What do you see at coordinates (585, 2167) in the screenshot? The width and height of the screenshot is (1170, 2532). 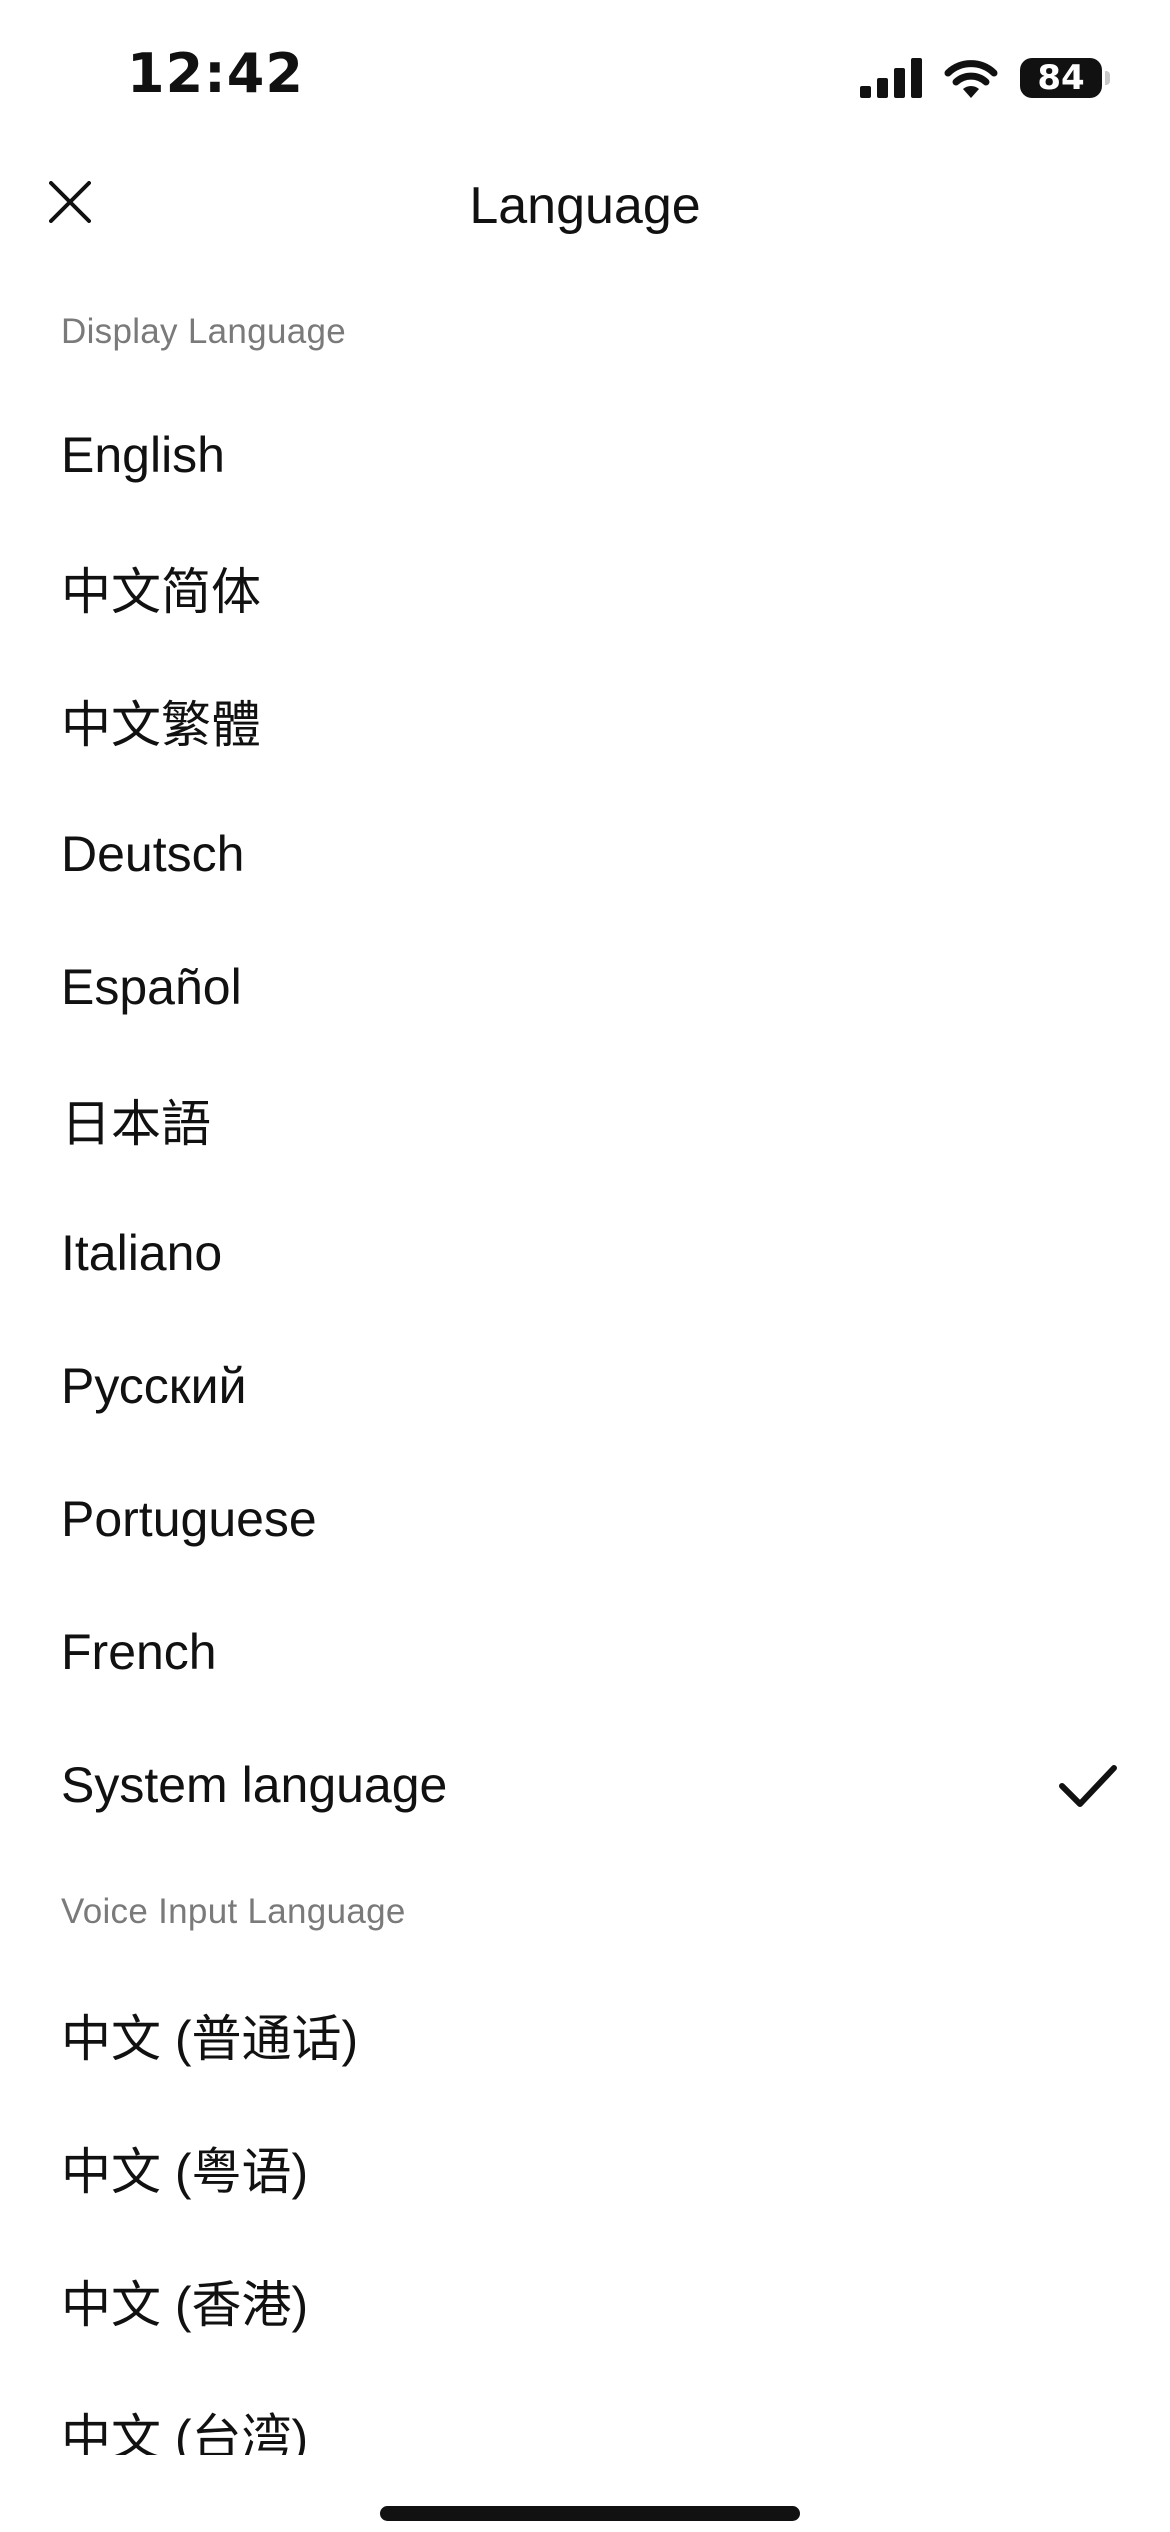 I see `voice-option-cantonese: 中文 (粤语)` at bounding box center [585, 2167].